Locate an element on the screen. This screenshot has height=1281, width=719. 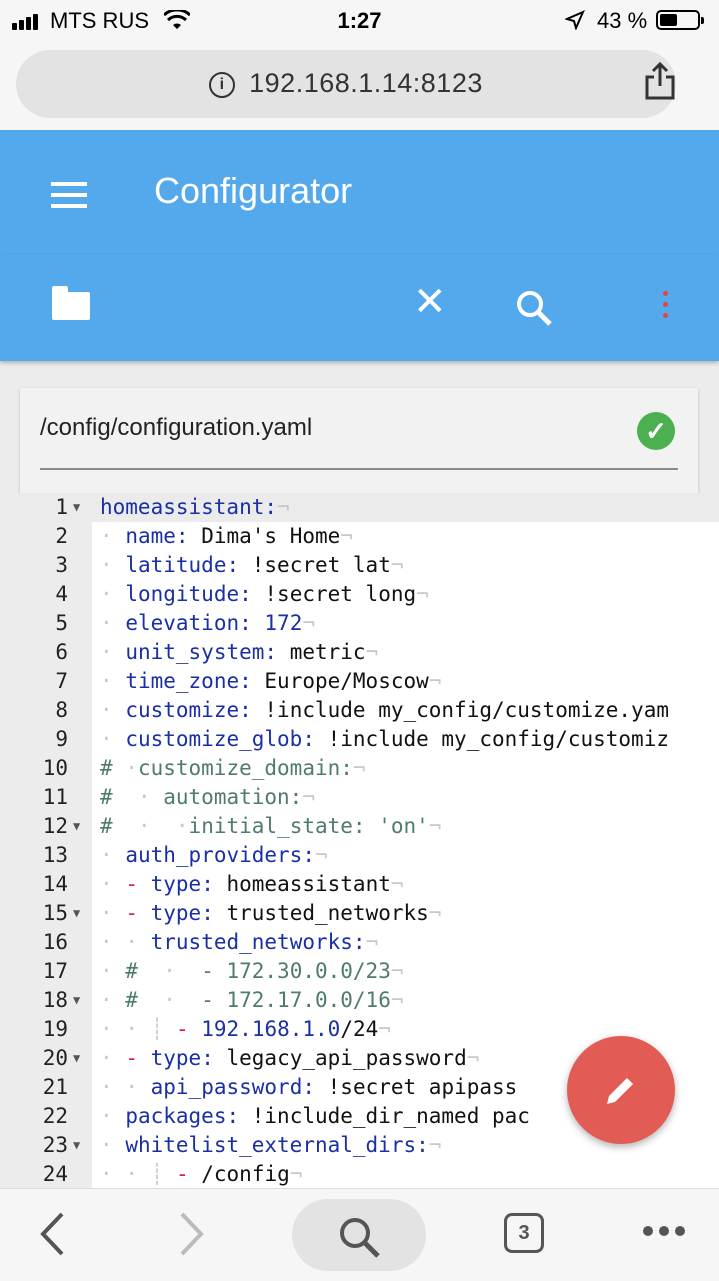
browser-toolbar: 3 is located at coordinates (359, 1234).